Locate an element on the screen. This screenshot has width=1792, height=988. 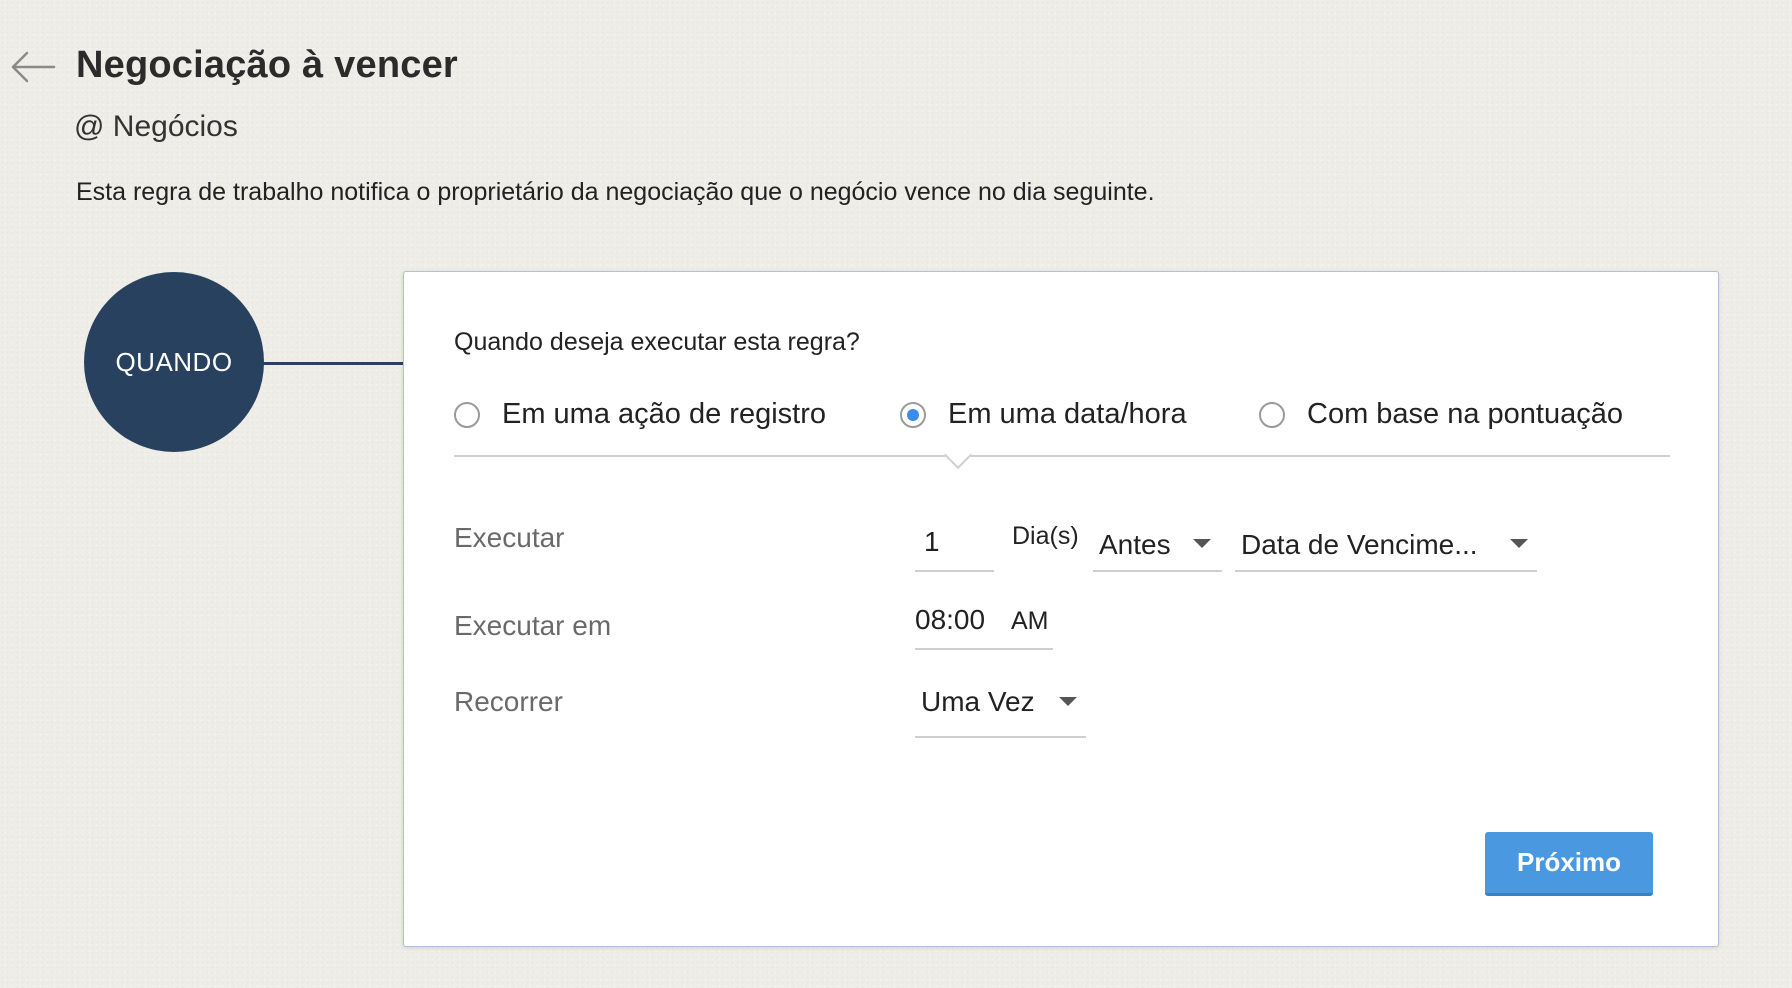
step-connector-line is located at coordinates (333, 363).